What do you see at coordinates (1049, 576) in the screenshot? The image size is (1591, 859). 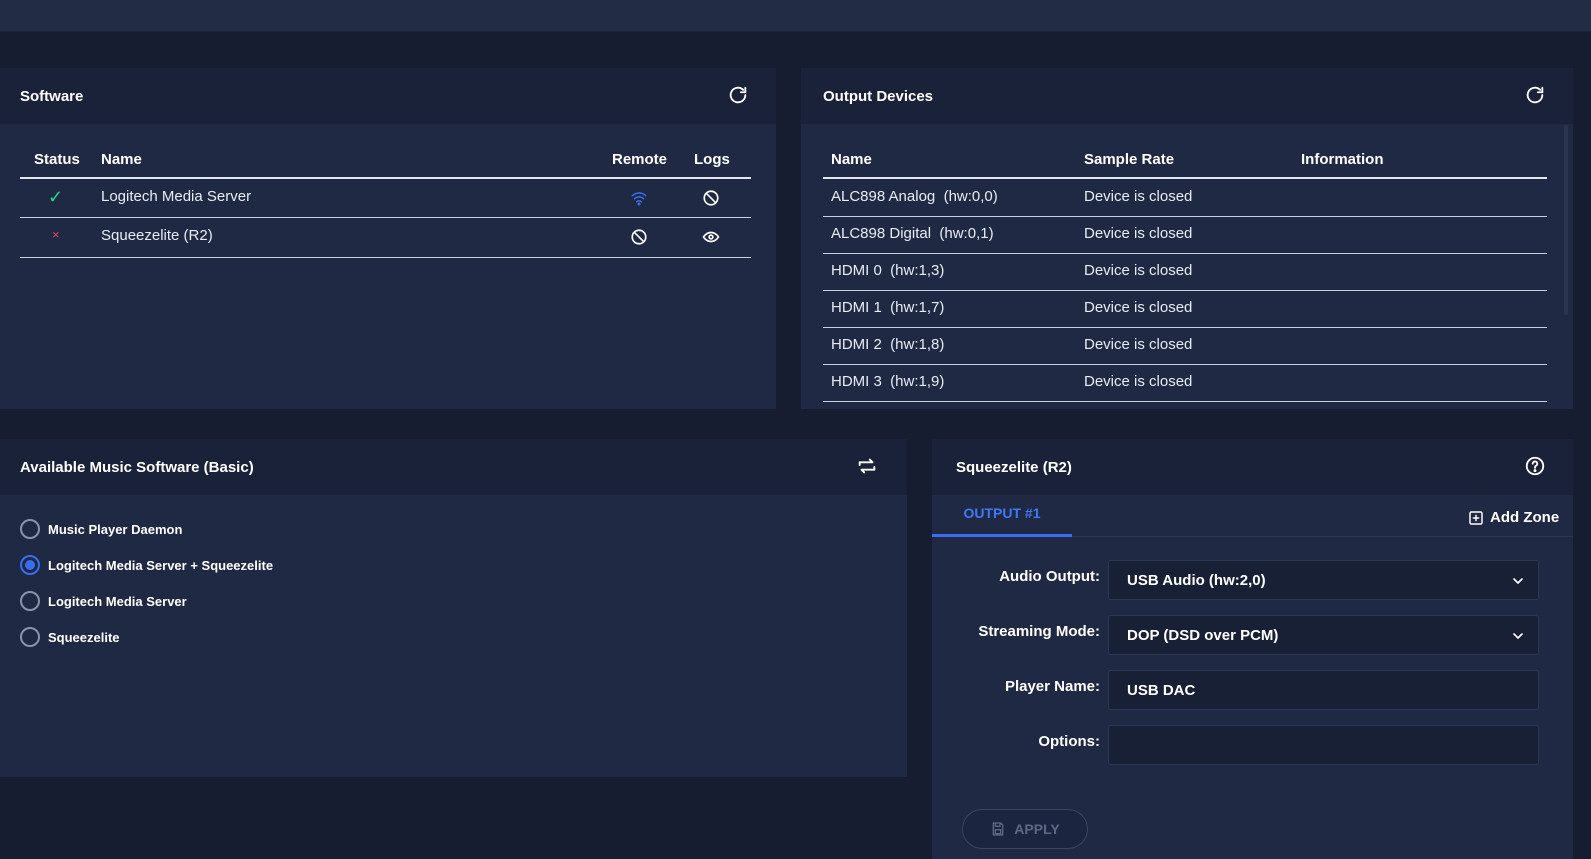 I see `audio-output-label: Audio Output:` at bounding box center [1049, 576].